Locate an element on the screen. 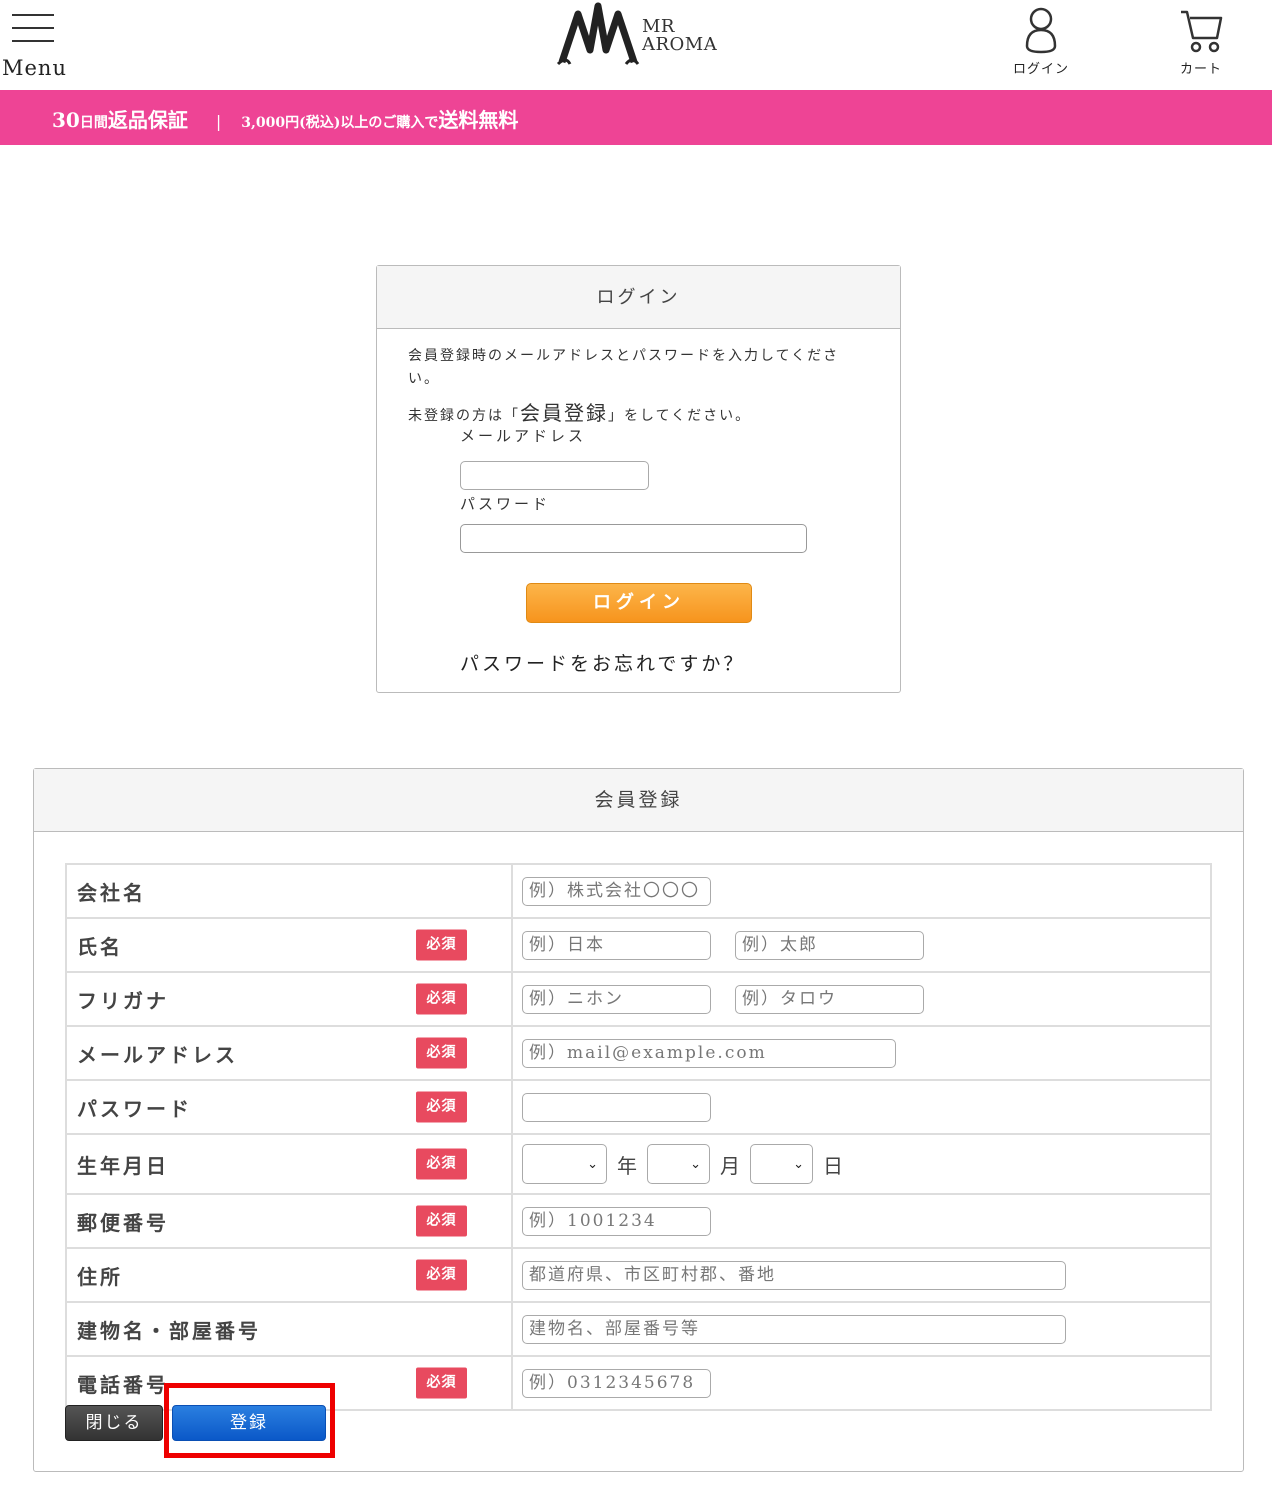 The height and width of the screenshot is (1485, 1272). hint-suffix: 」をしてください。 is located at coordinates (680, 416).